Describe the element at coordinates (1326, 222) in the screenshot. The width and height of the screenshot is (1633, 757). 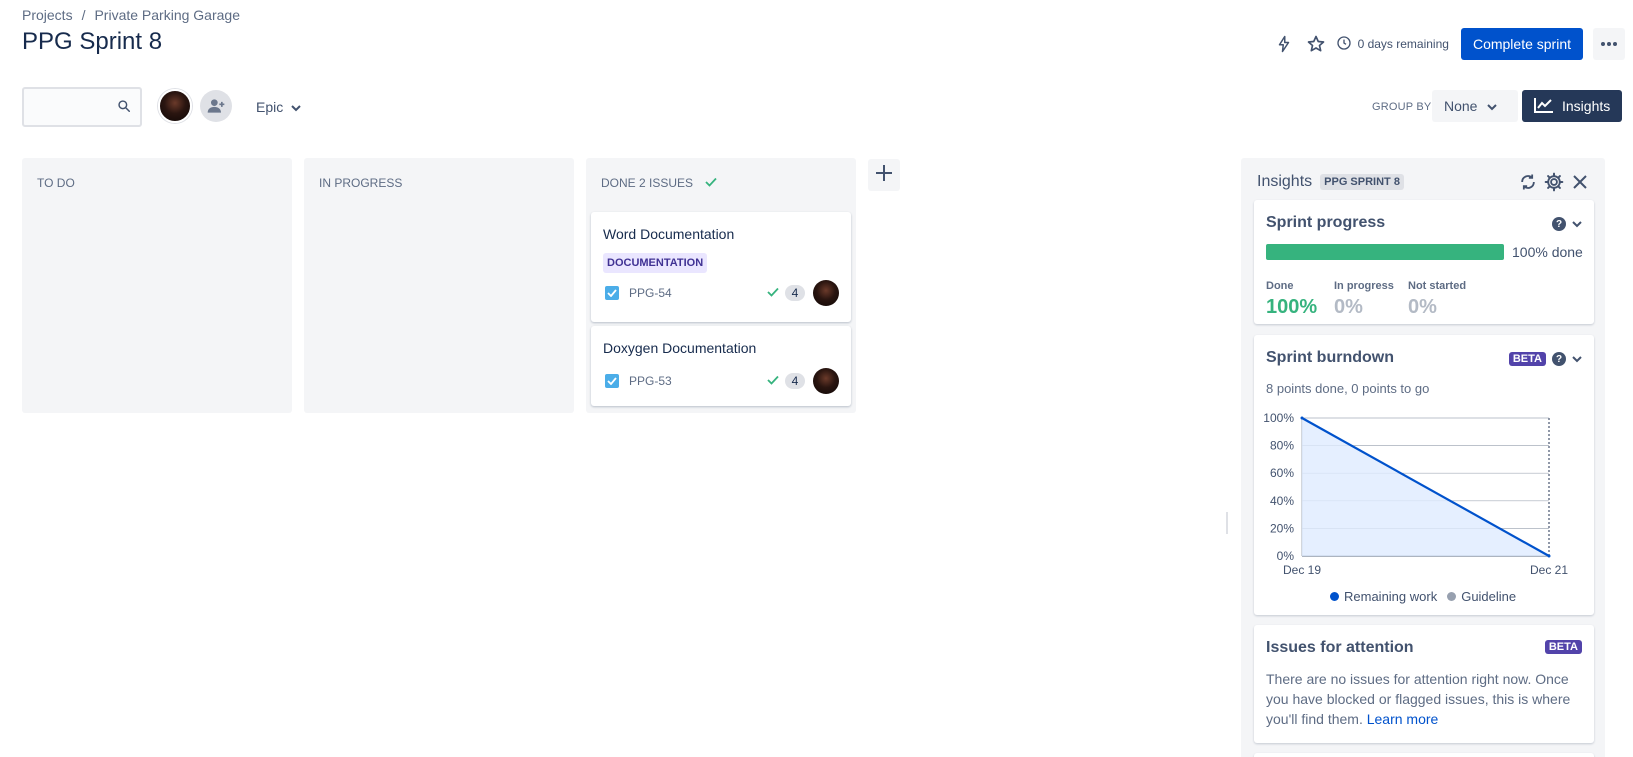
I see `sprint-progress-title: Sprint progress` at that location.